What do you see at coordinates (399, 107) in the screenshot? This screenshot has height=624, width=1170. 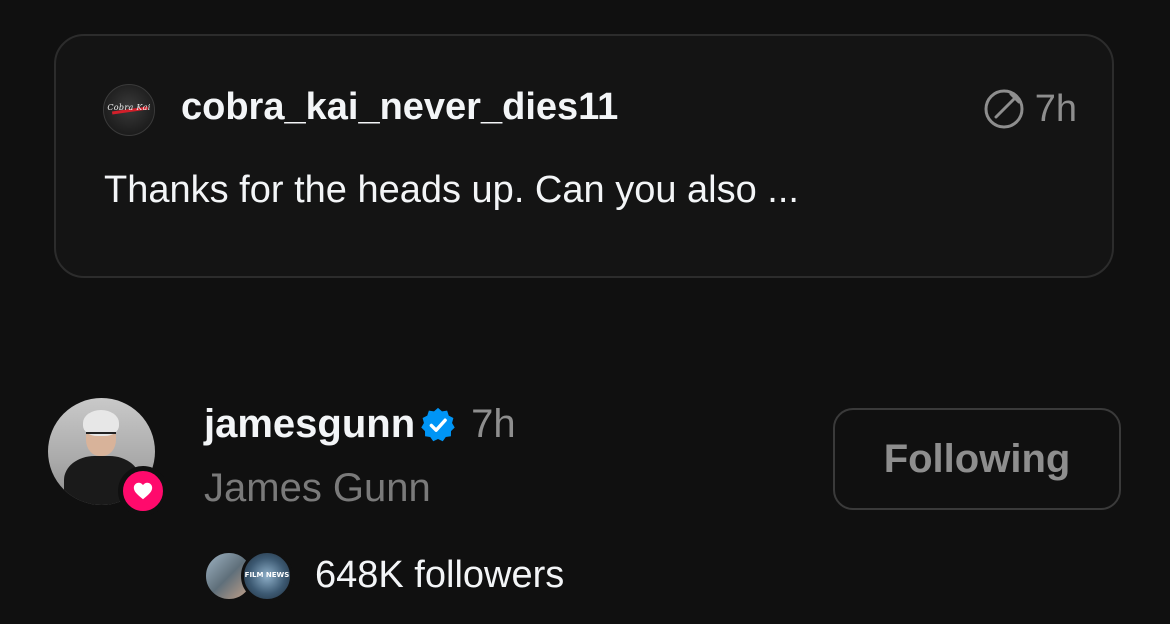 I see `reply-author-username: cobra_kai_never_dies11` at bounding box center [399, 107].